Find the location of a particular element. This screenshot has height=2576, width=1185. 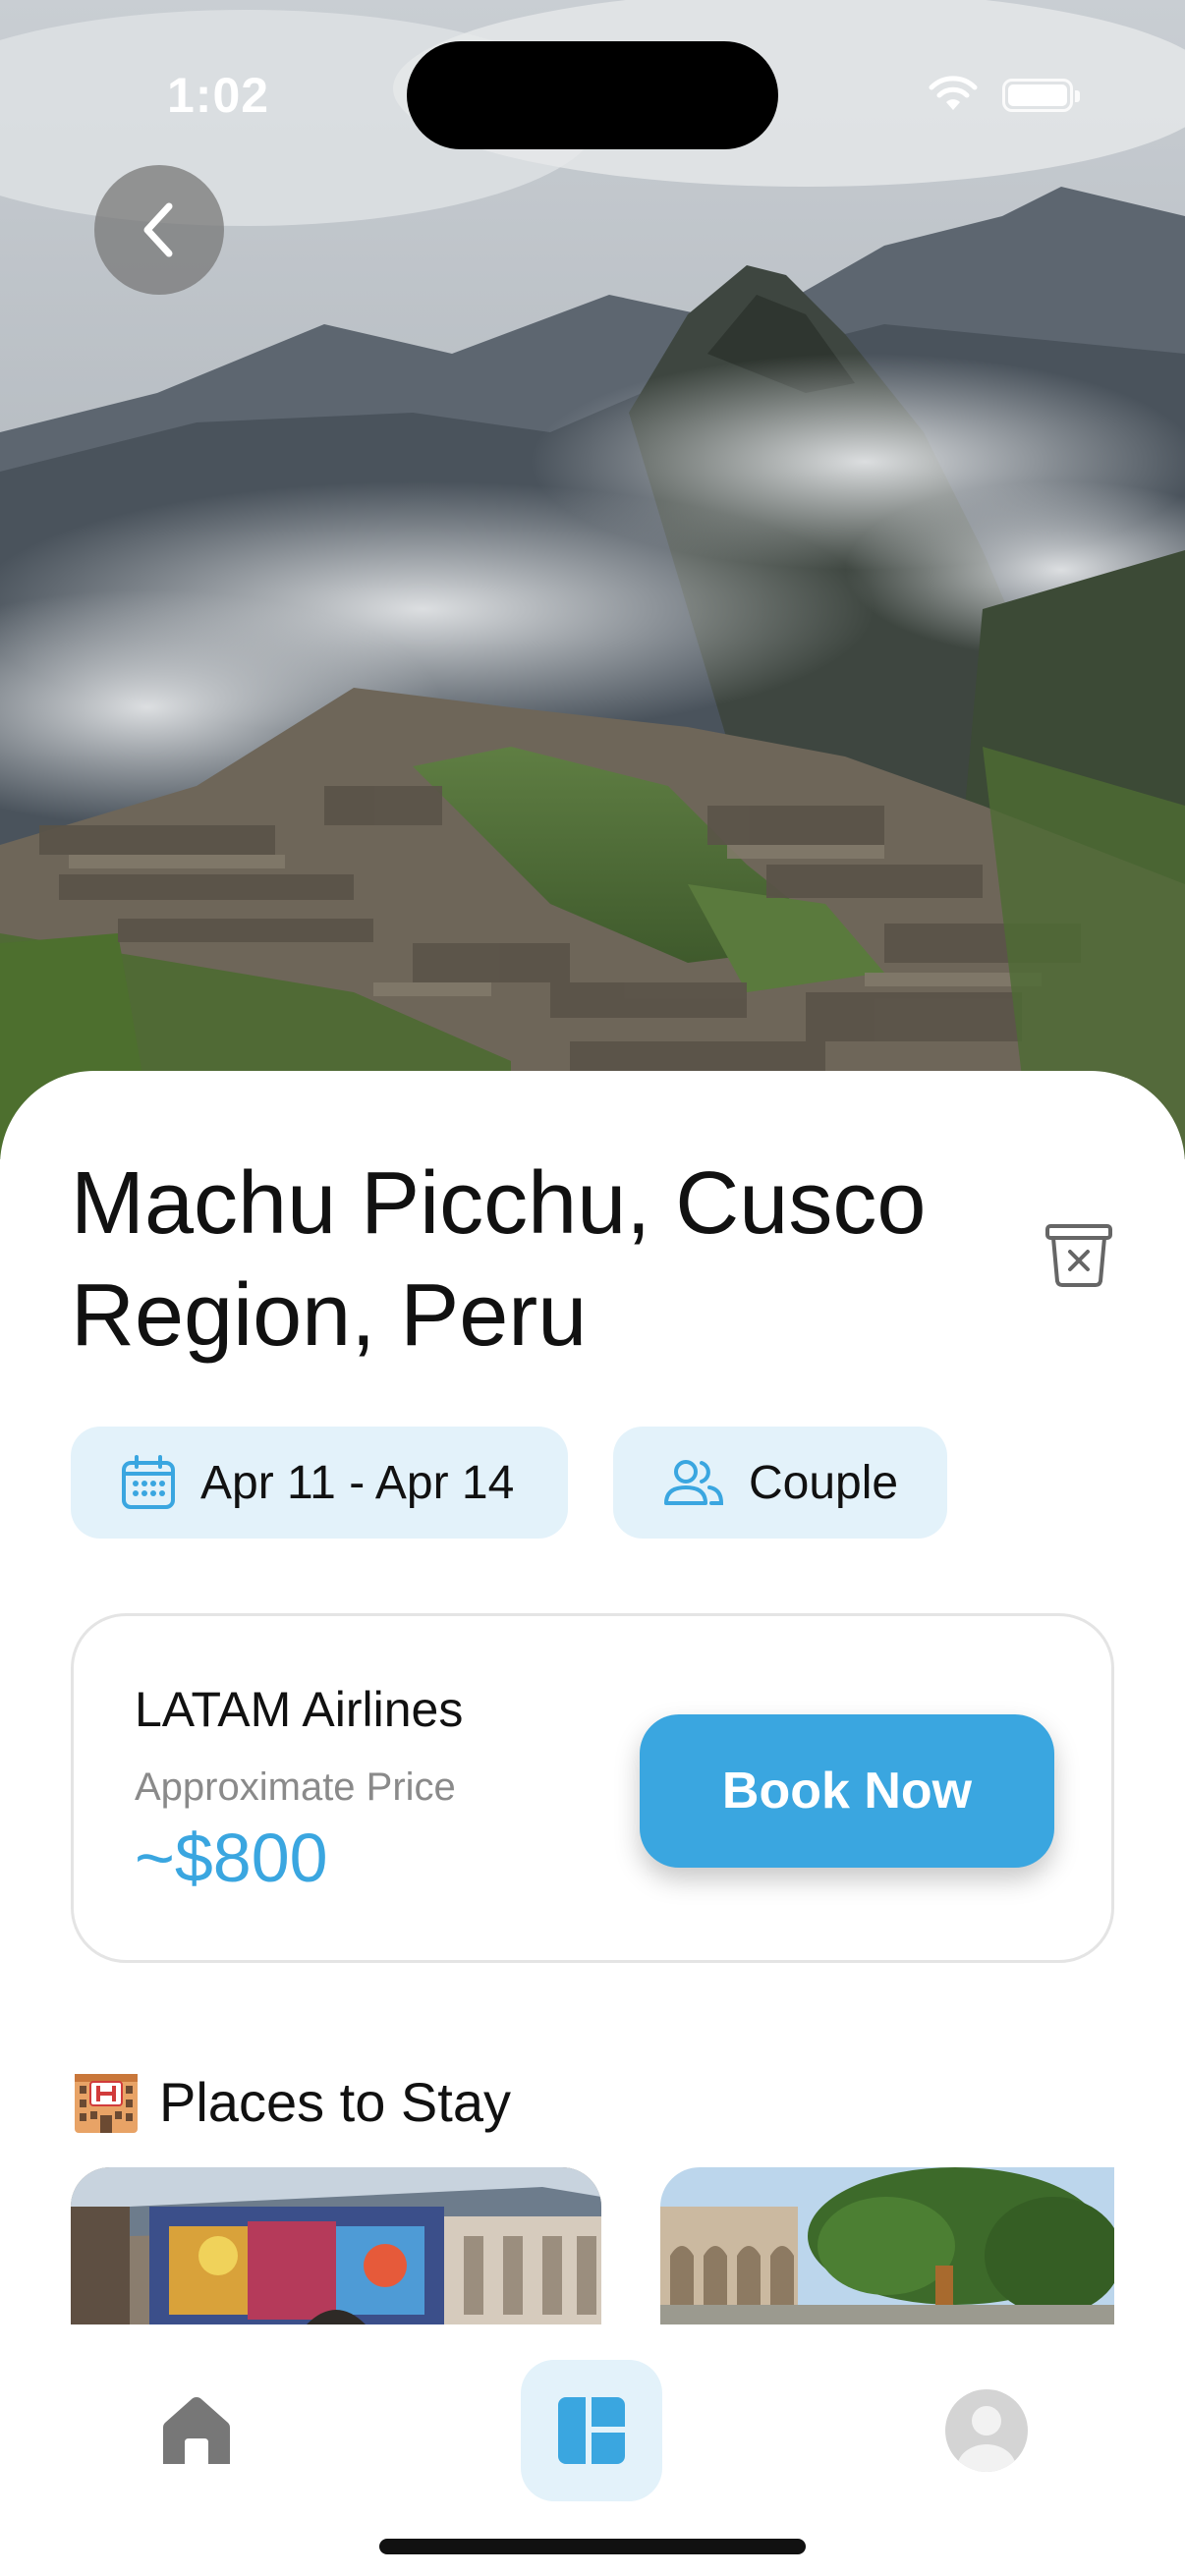

places-to-stay-heading: Places to Stay is located at coordinates (291, 2101).